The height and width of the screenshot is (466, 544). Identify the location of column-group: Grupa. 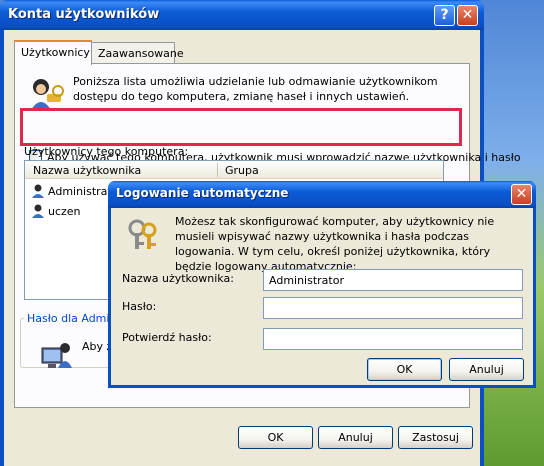
(242, 170).